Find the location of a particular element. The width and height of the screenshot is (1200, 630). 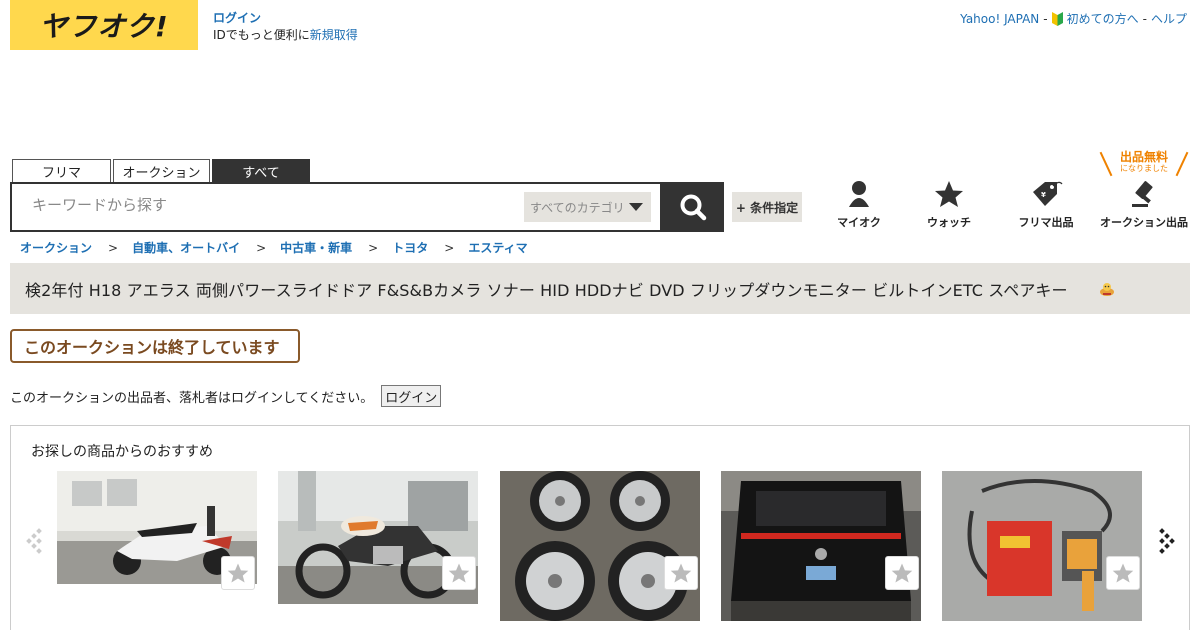

recommendations-title: お探しの商品からのおすすめ is located at coordinates (122, 452).